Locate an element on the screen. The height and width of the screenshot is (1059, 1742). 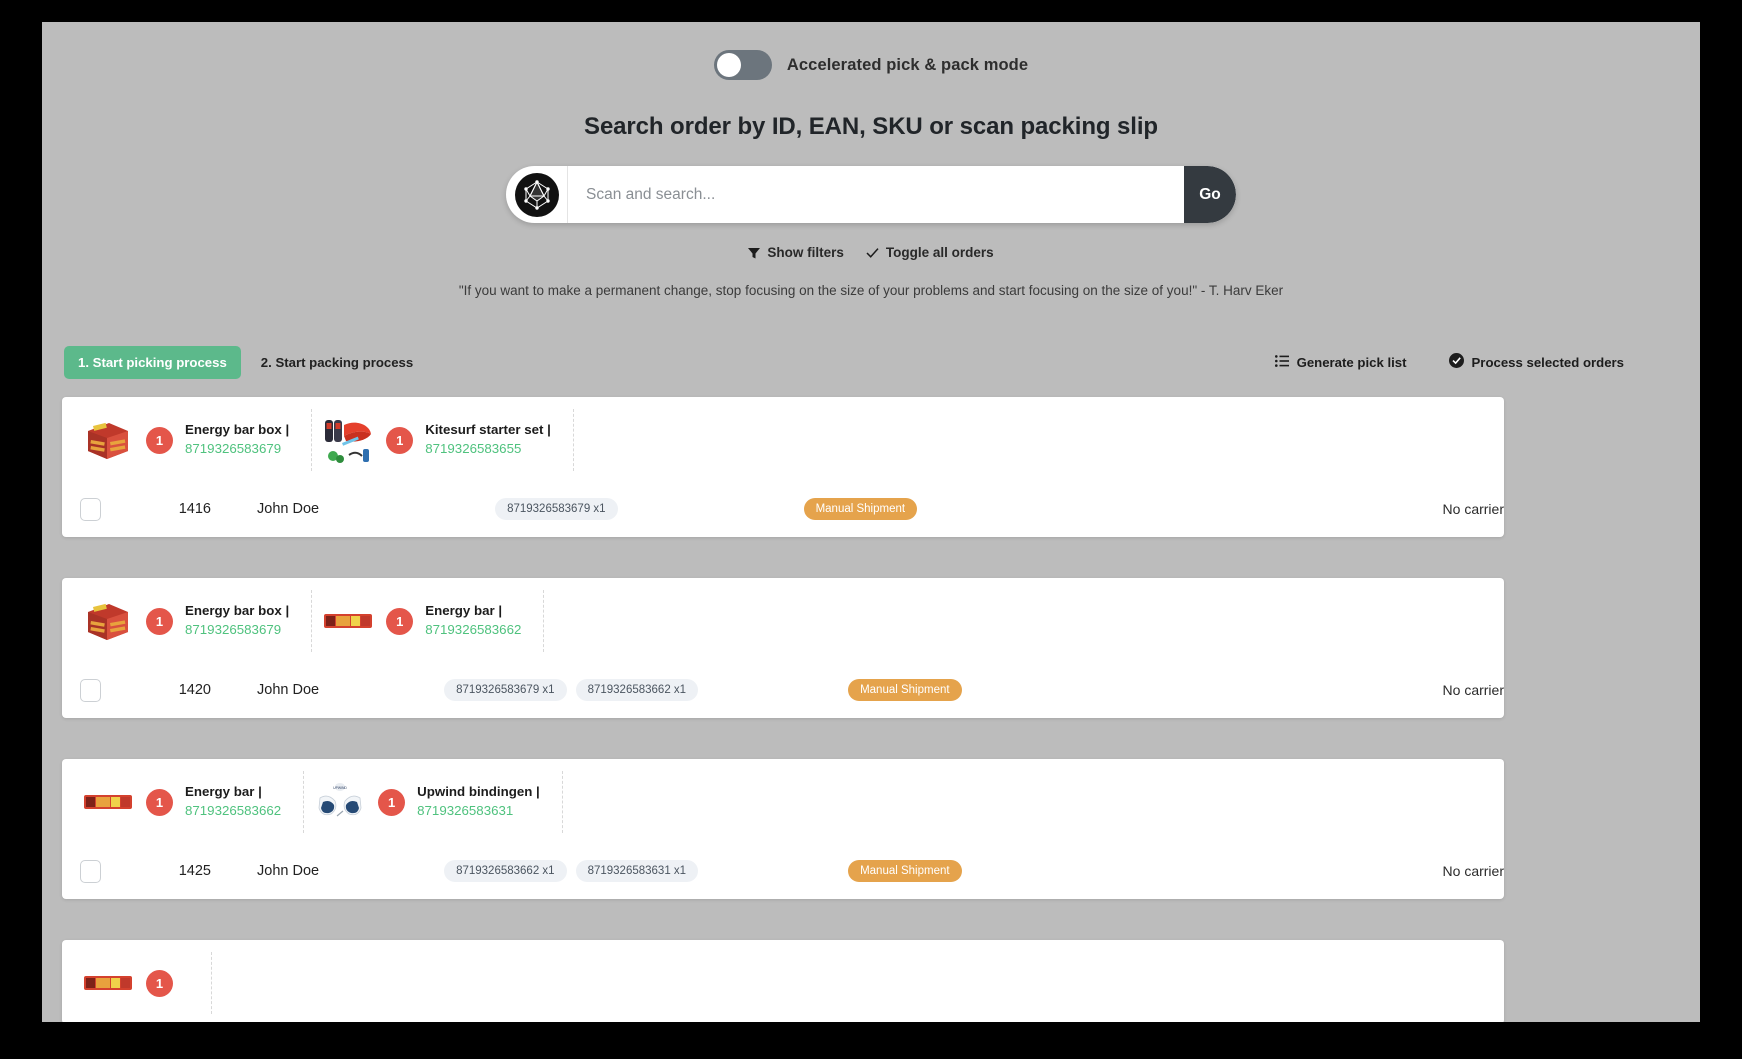
start-picking-process-button: 1. Start picking process is located at coordinates (152, 362).